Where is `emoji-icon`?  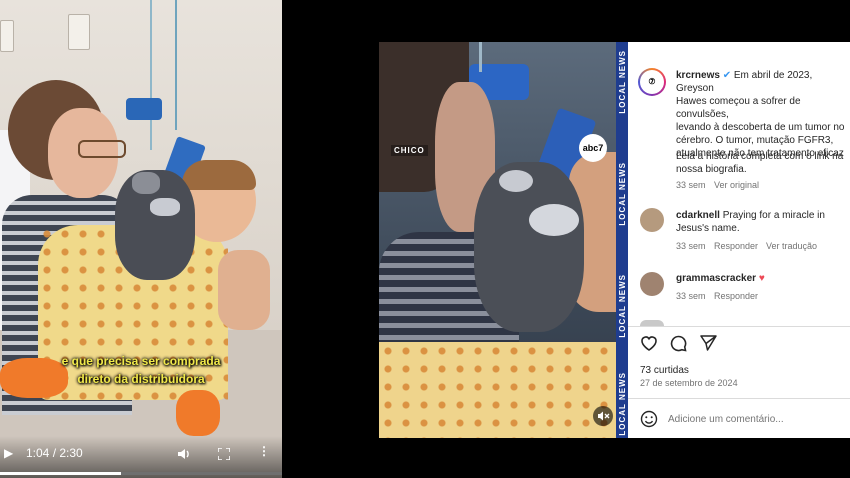 emoji-icon is located at coordinates (649, 421).